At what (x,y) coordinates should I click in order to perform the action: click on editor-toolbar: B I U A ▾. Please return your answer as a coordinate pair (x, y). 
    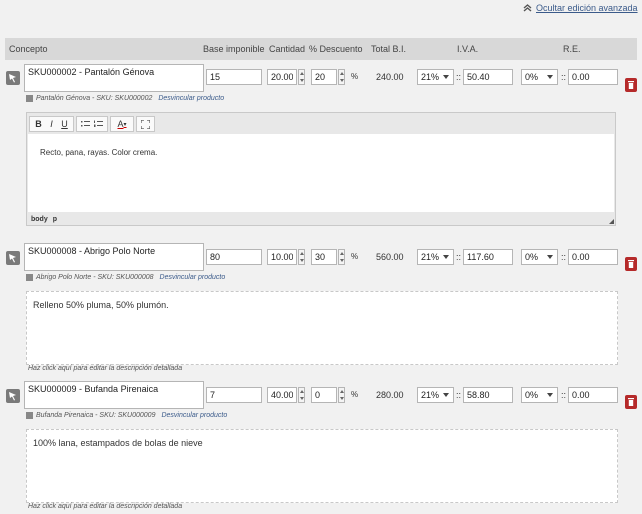
    Looking at the image, I should click on (92, 124).